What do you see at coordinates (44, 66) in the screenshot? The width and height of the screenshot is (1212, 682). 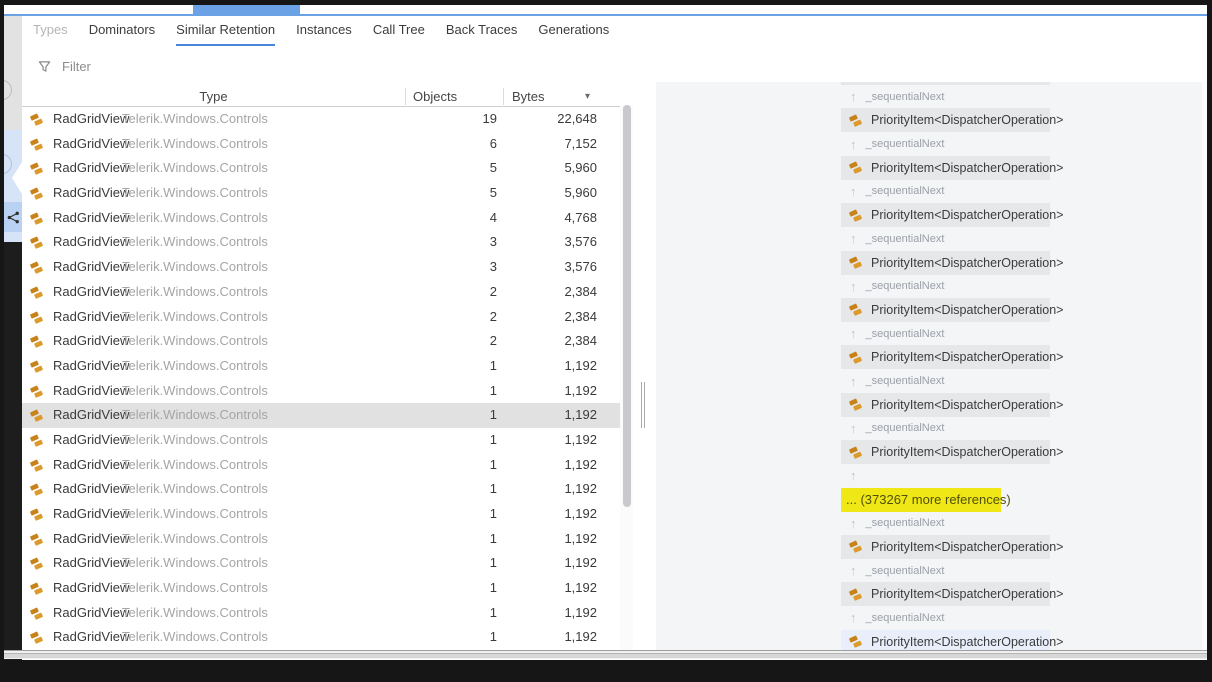 I see `filter-funnel-icon` at bounding box center [44, 66].